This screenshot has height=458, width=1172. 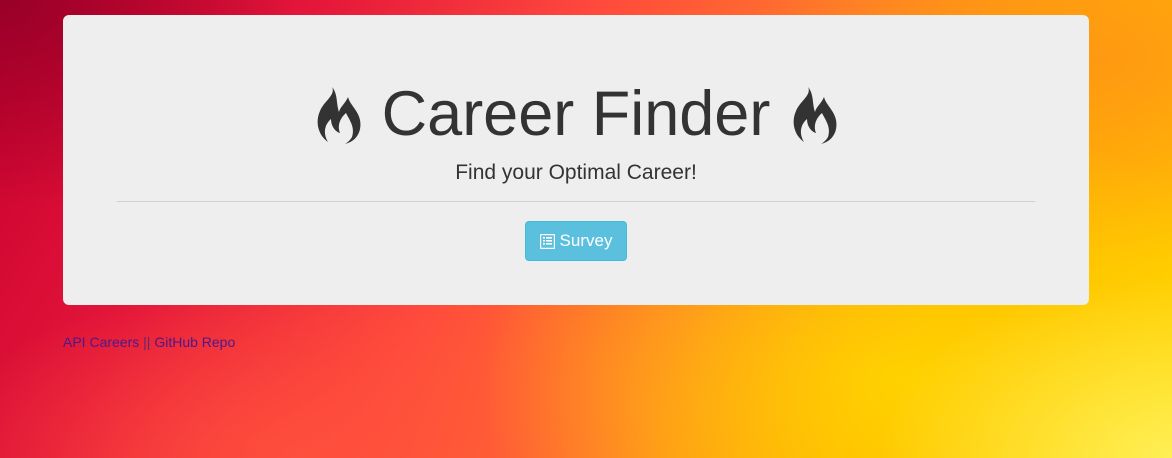 I want to click on list-alt-icon, so click(x=547, y=241).